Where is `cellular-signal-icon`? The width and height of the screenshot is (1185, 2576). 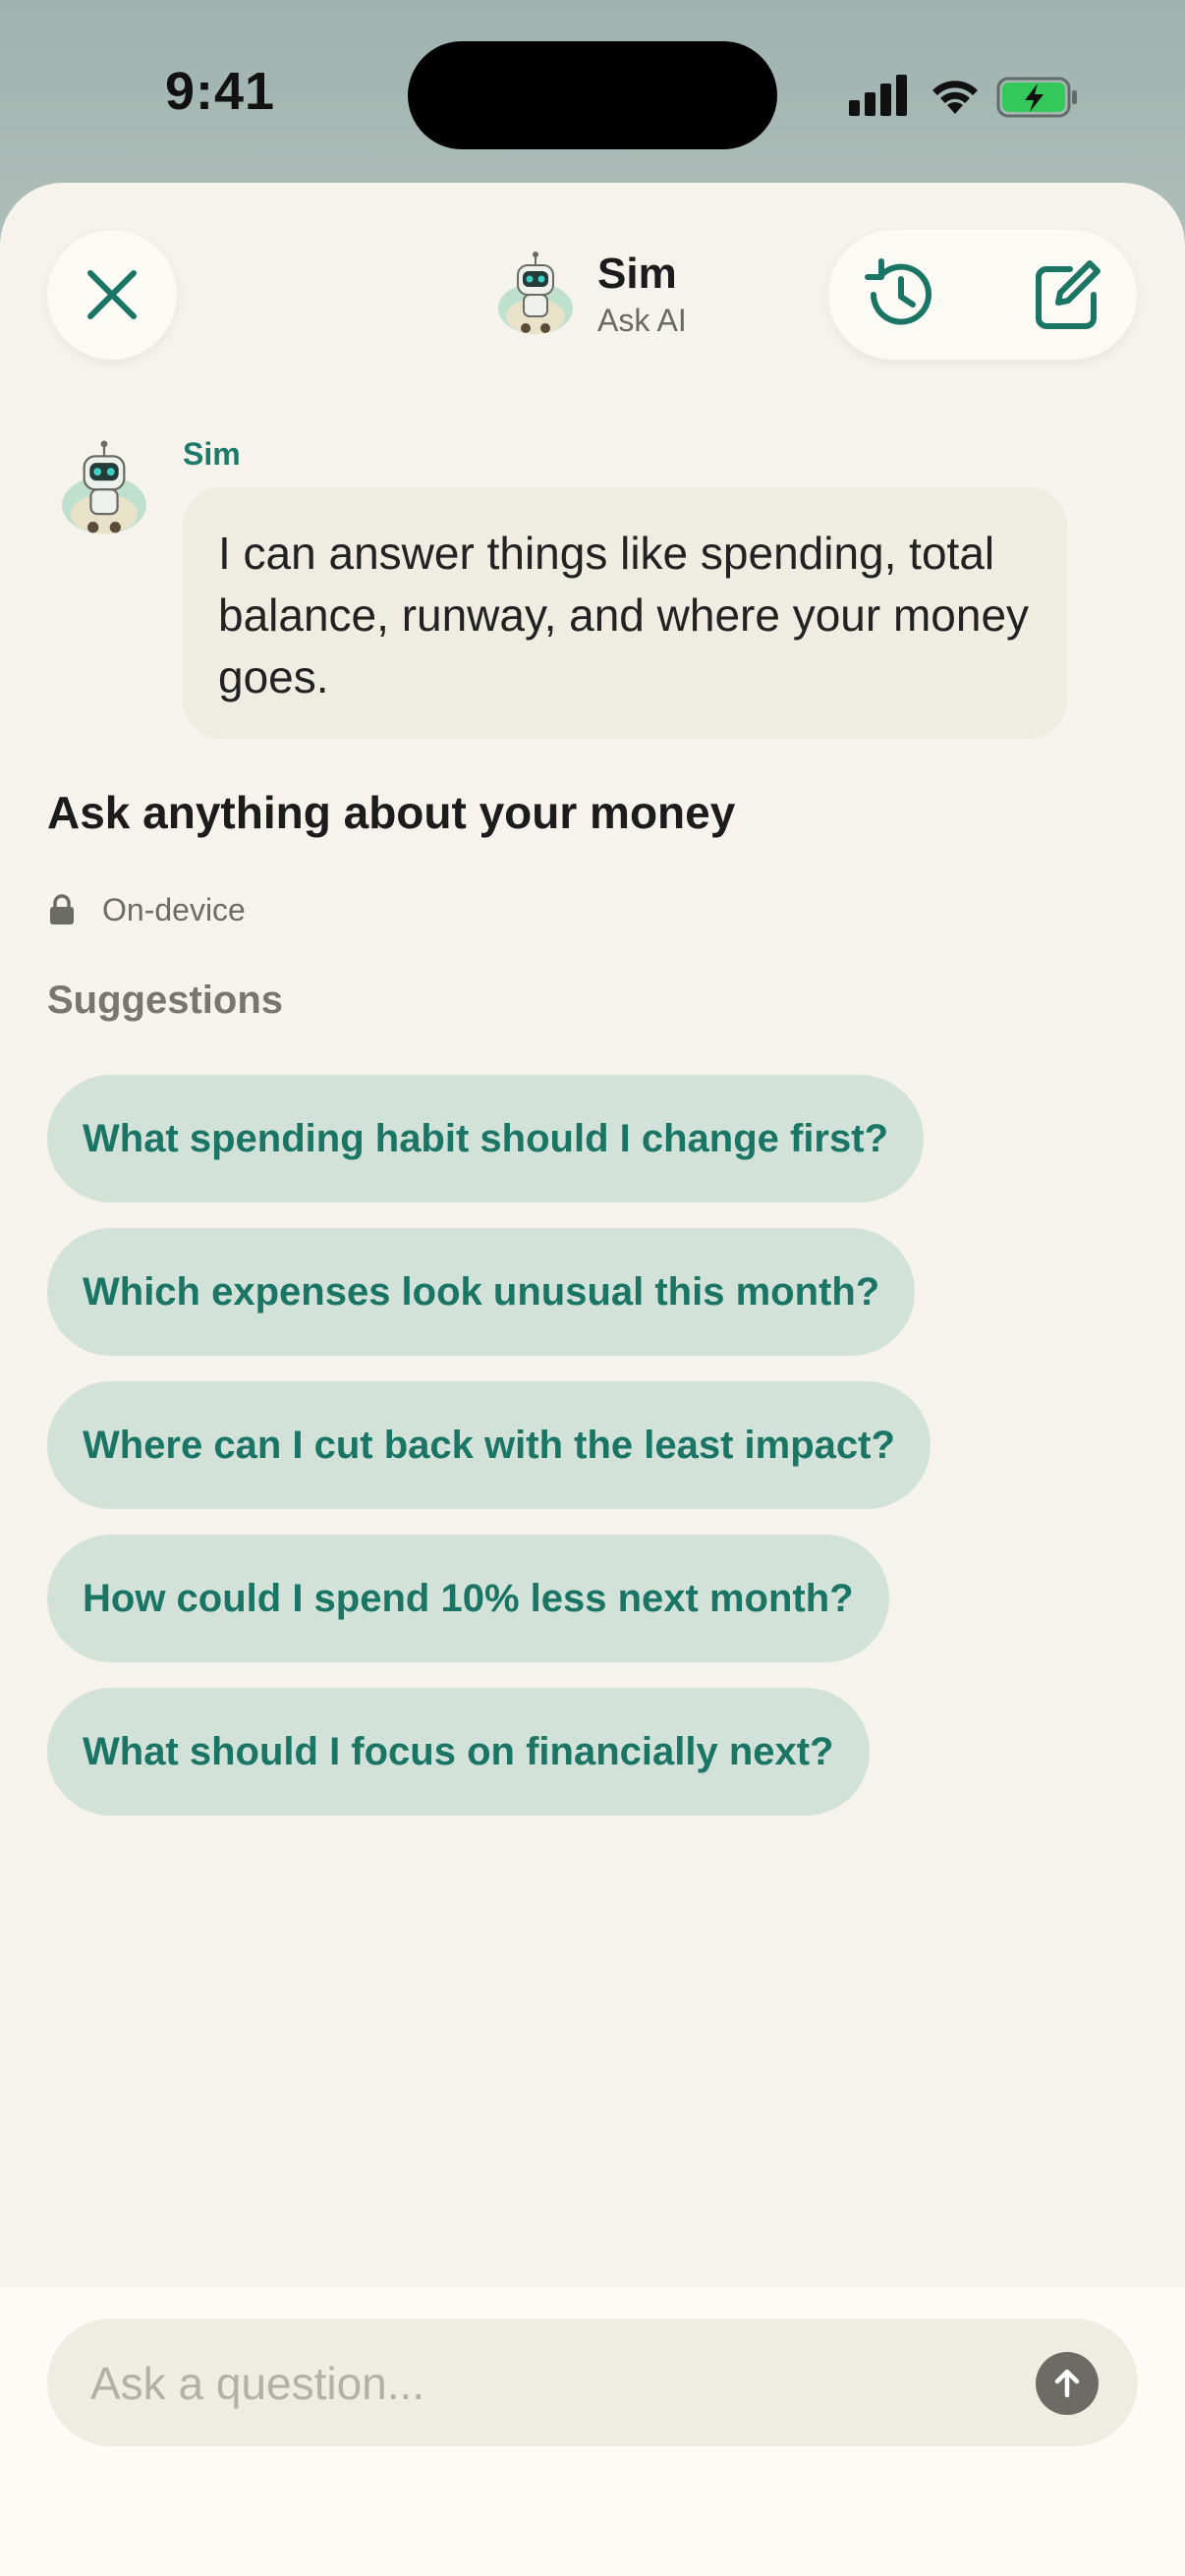
cellular-signal-icon is located at coordinates (879, 94).